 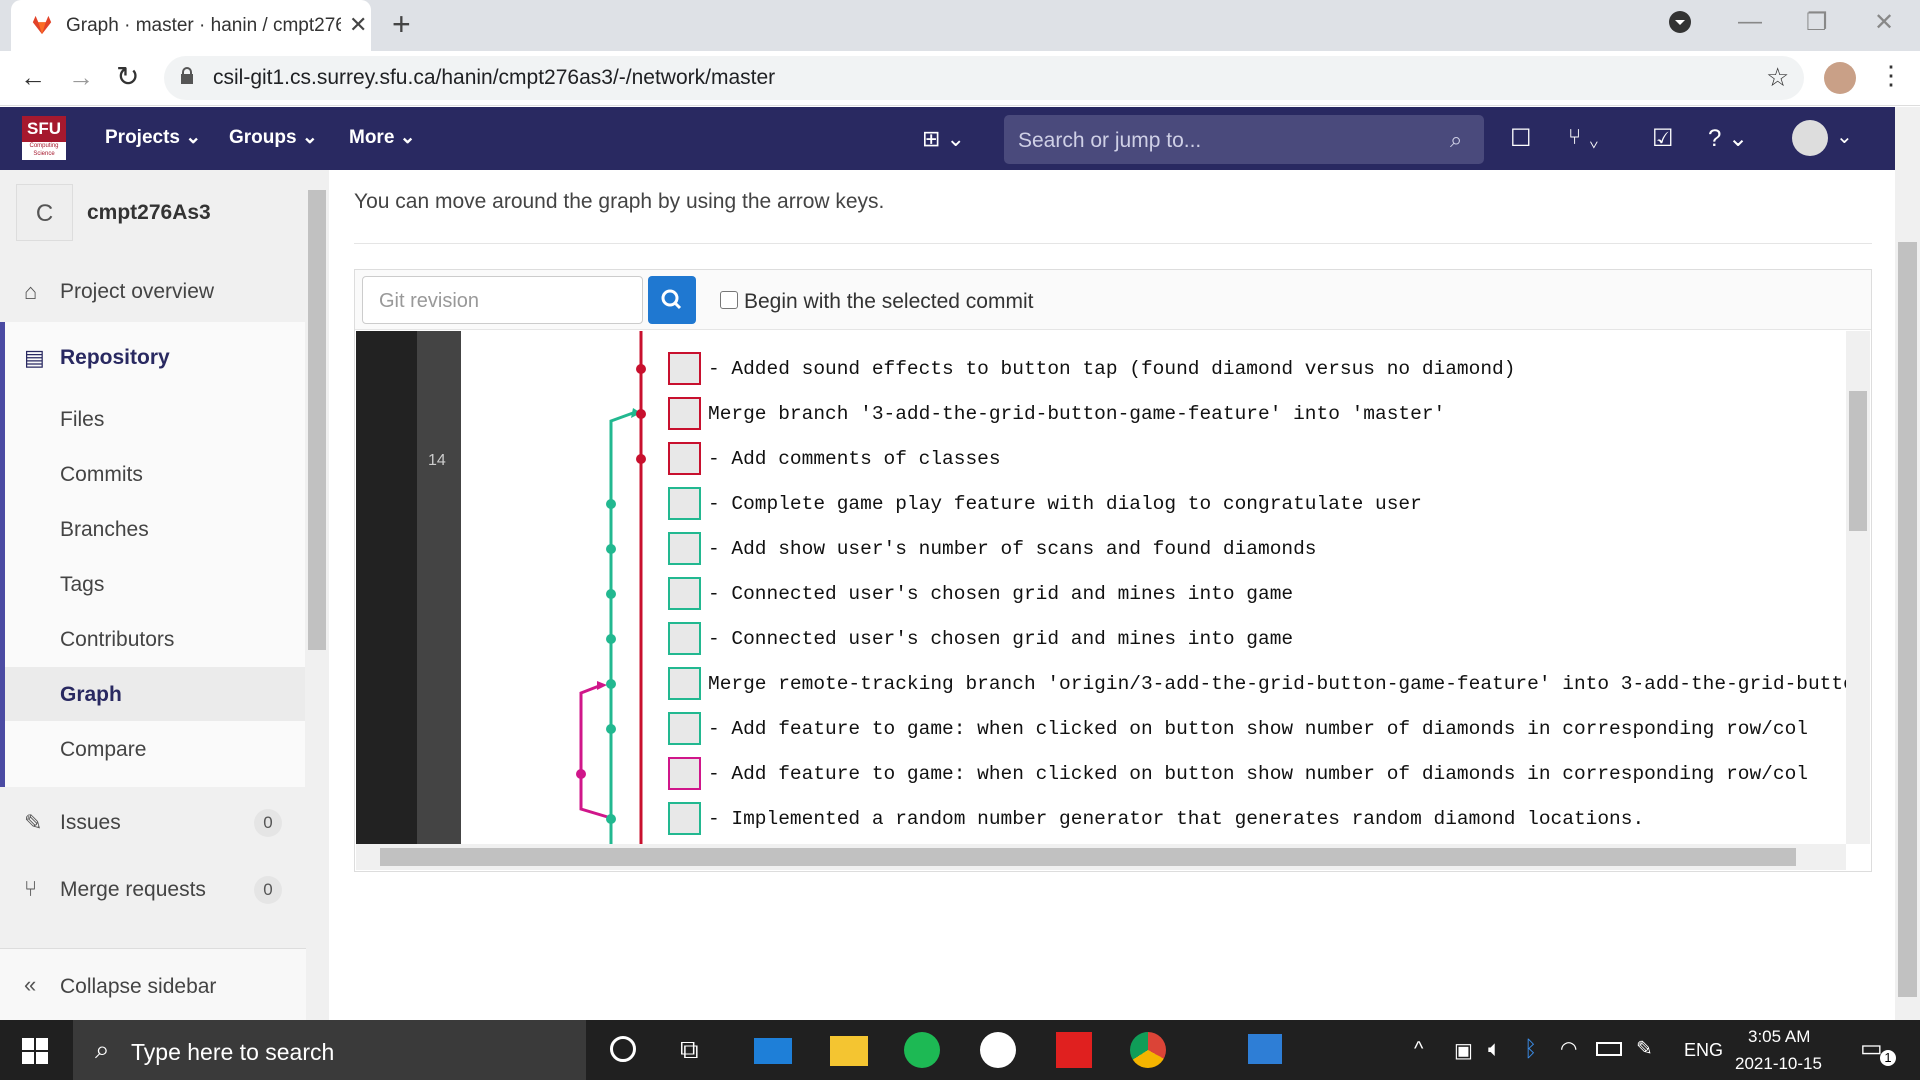 I want to click on sidebar-item-commits: Commits, so click(x=101, y=475).